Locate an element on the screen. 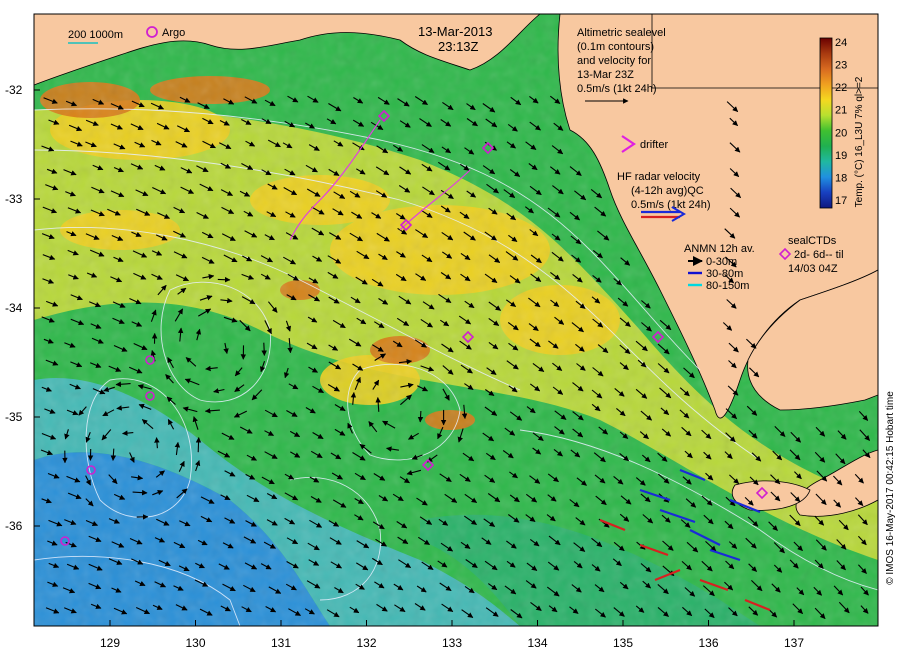 Image resolution: width=900 pixels, height=660 pixels. x-tick-label-134: 134 is located at coordinates (537, 643).